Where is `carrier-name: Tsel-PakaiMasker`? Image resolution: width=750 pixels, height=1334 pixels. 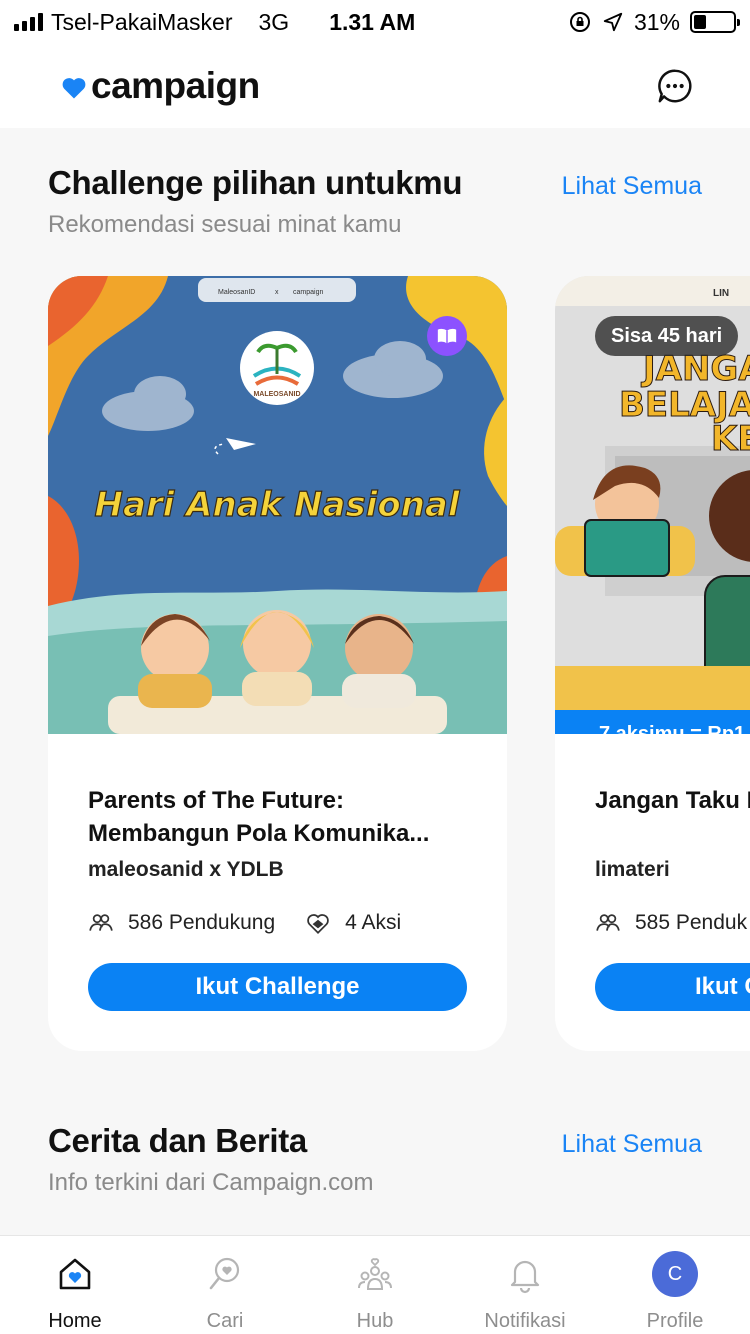 carrier-name: Tsel-PakaiMasker is located at coordinates (142, 21).